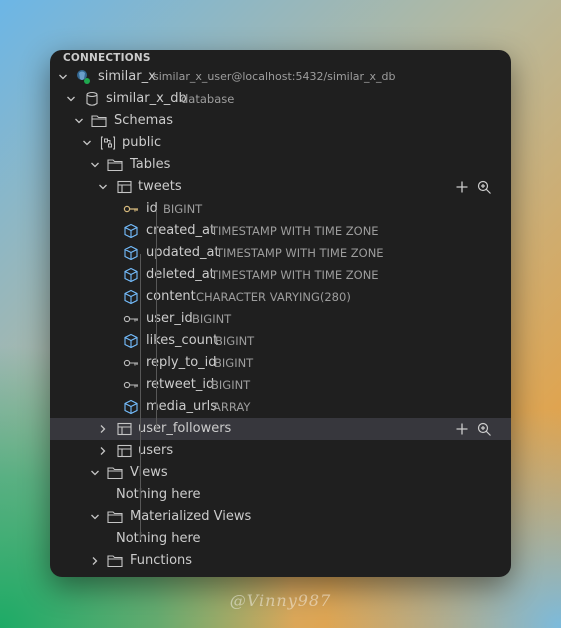  I want to click on tables-label: Tables, so click(150, 164).